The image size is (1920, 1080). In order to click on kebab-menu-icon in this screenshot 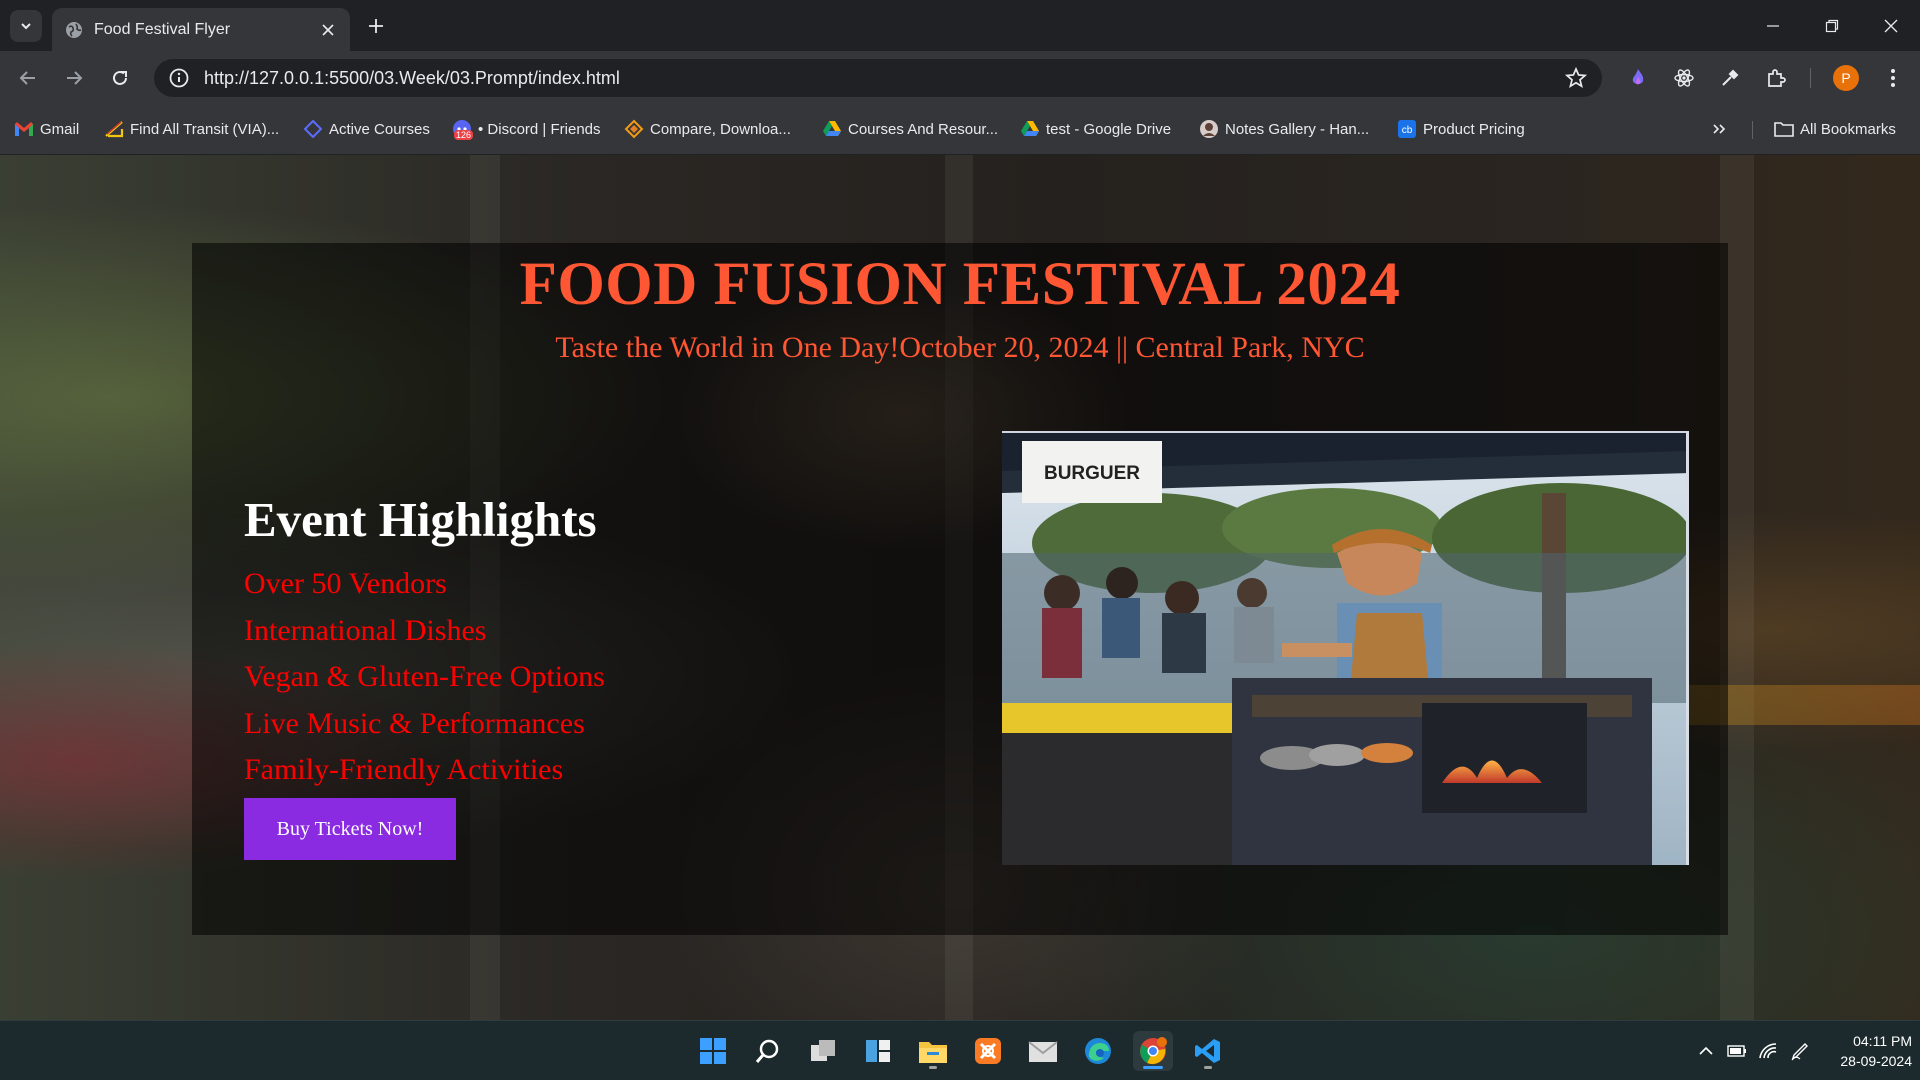, I will do `click(1893, 78)`.